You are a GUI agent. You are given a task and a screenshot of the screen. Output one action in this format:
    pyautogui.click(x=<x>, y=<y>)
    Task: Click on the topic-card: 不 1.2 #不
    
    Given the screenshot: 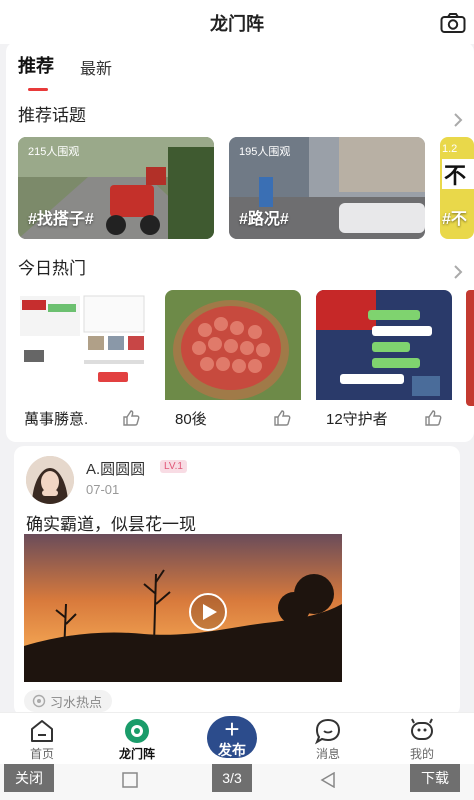 What is the action you would take?
    pyautogui.click(x=457, y=188)
    